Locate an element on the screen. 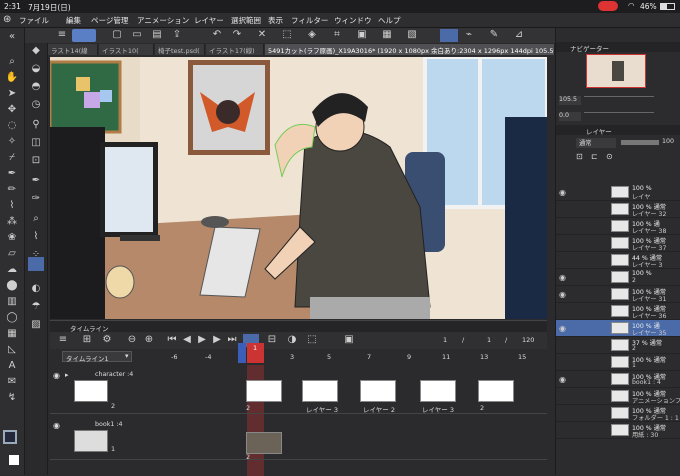 The height and width of the screenshot is (476, 680). cel-specify-icon: ⬚ is located at coordinates (312, 340).